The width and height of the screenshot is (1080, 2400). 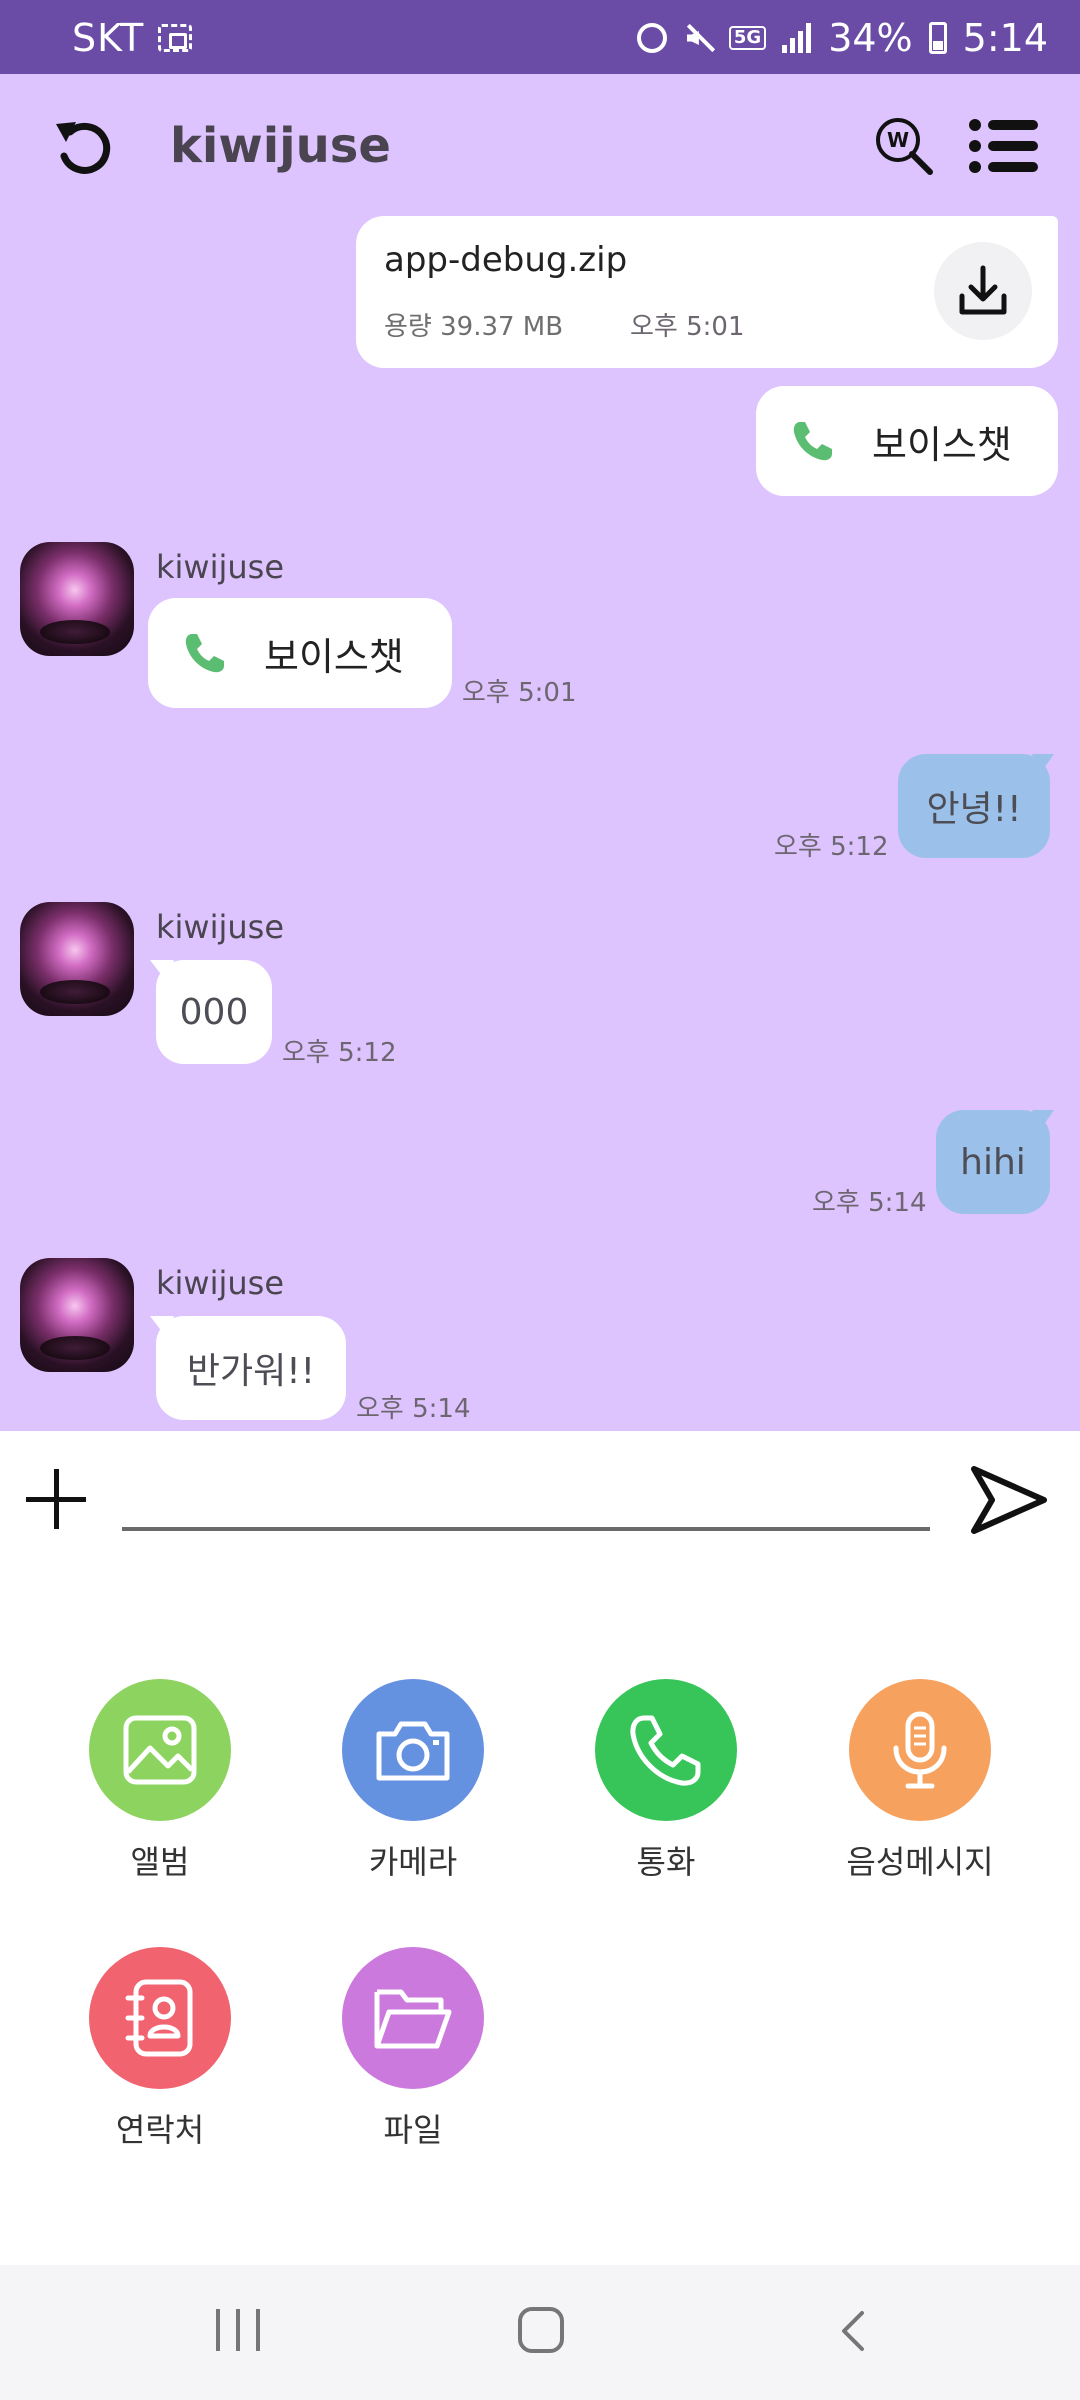 I want to click on microphone-icon, so click(x=920, y=1750).